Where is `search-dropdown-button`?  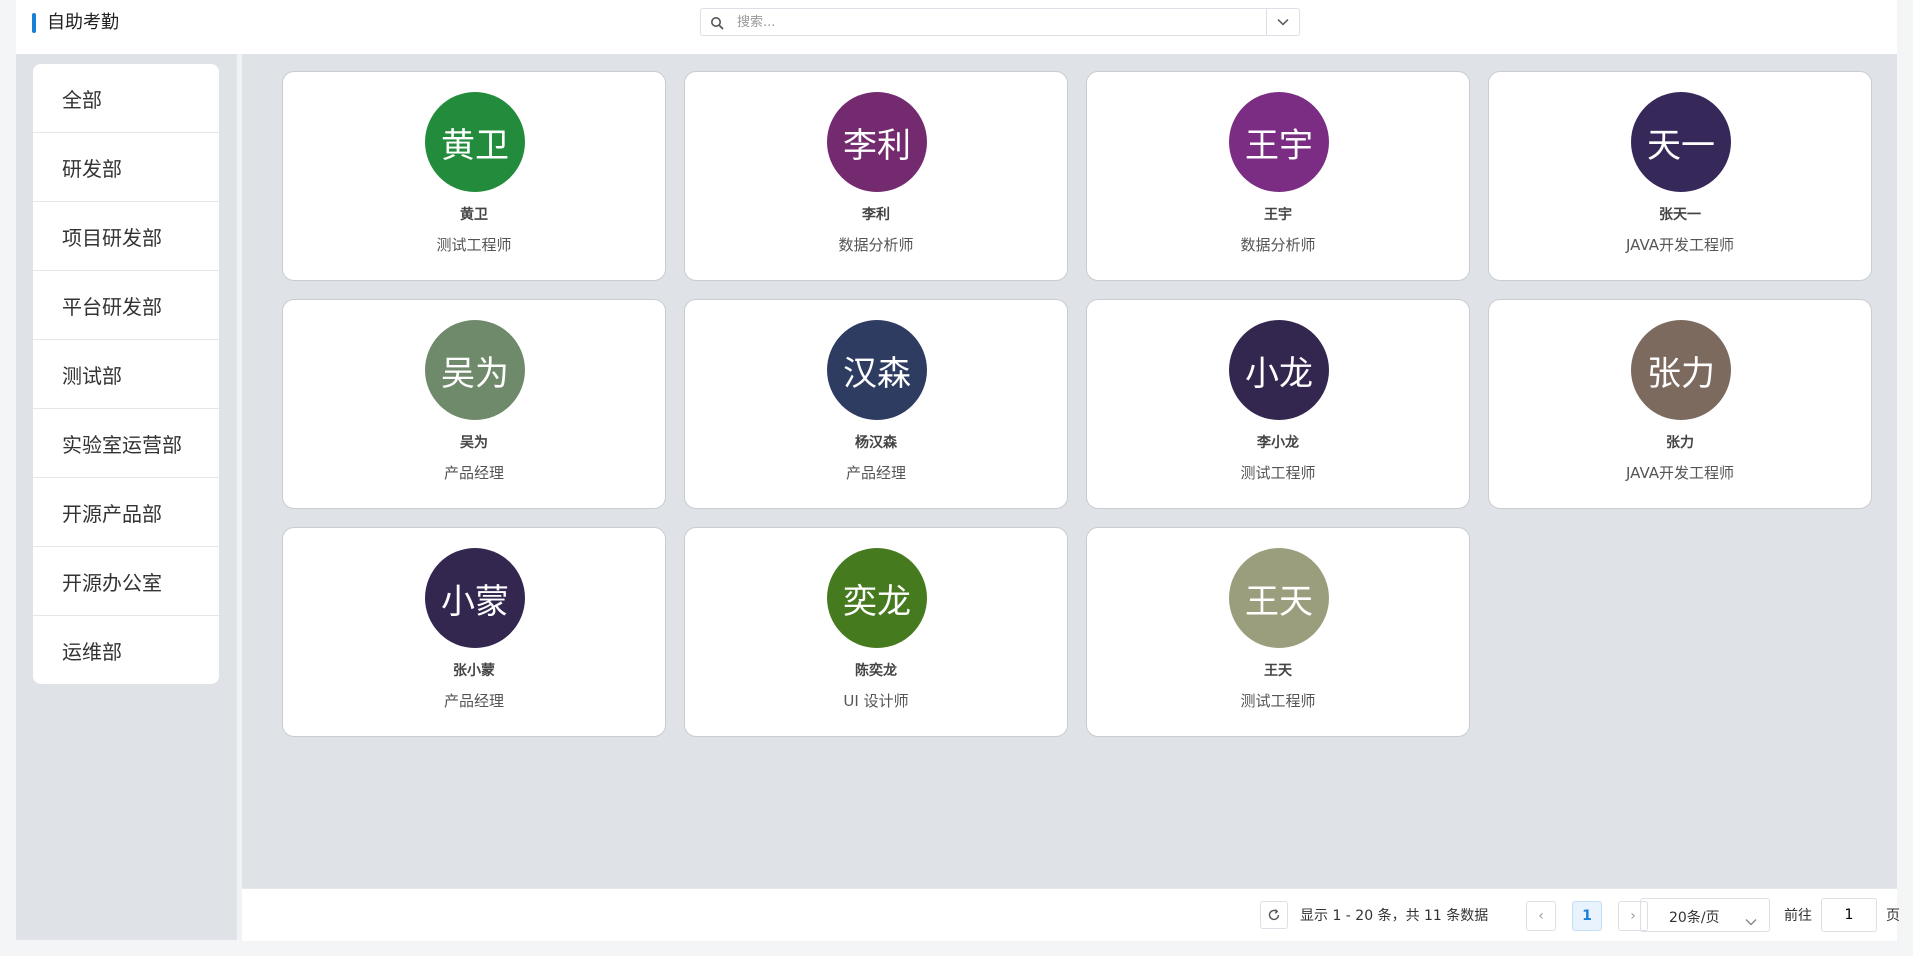
search-dropdown-button is located at coordinates (1282, 22).